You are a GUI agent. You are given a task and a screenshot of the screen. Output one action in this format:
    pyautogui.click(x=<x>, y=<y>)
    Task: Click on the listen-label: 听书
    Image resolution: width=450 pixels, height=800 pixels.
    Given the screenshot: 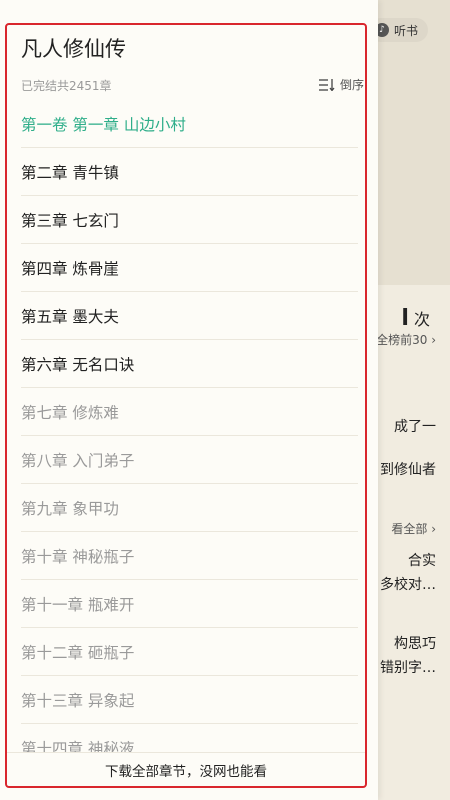 What is the action you would take?
    pyautogui.click(x=405, y=30)
    